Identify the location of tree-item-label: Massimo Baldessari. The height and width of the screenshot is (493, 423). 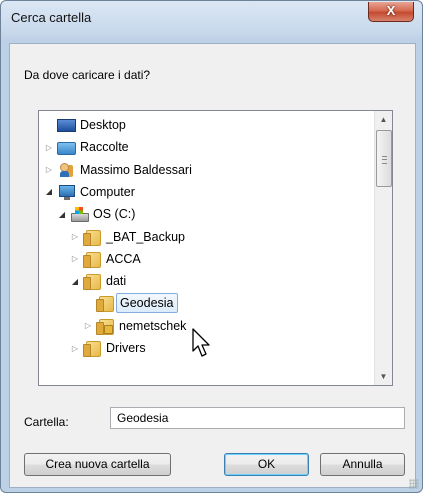
(136, 169).